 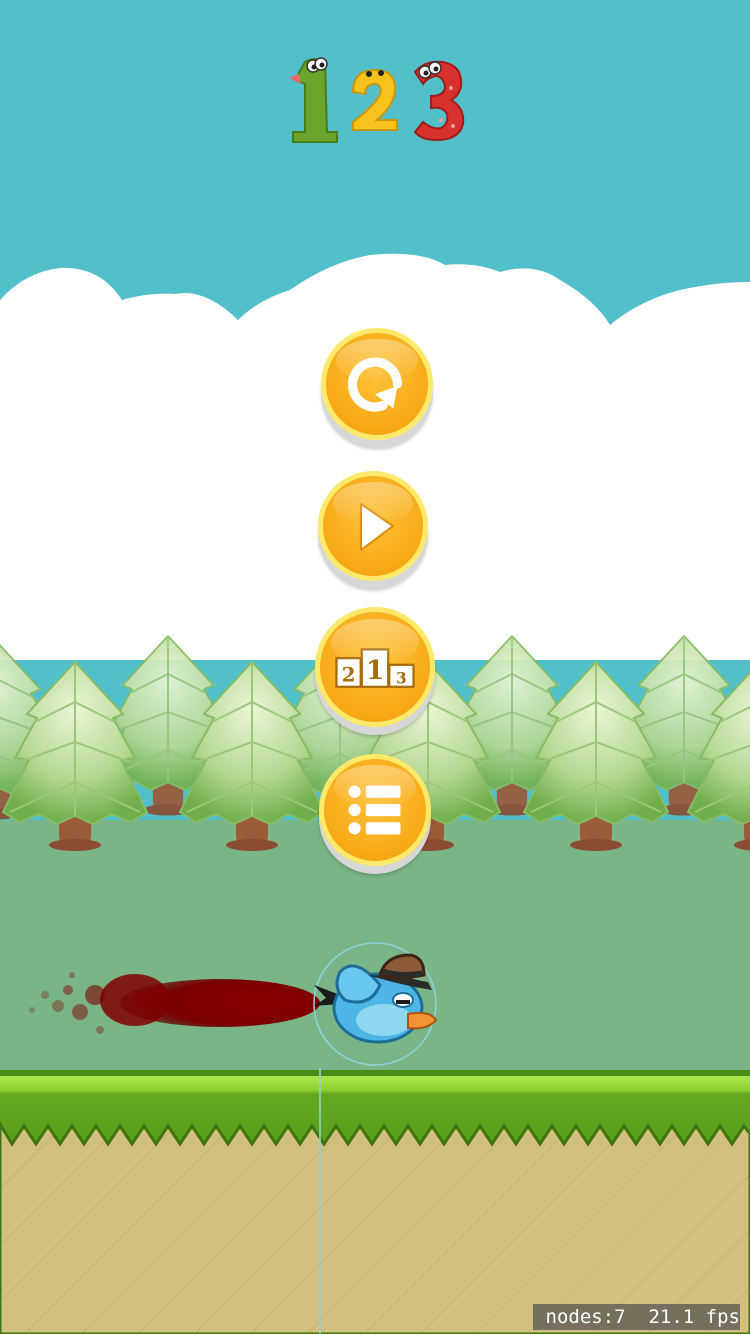 I want to click on podium-icon: 2 1 3, so click(x=375, y=668).